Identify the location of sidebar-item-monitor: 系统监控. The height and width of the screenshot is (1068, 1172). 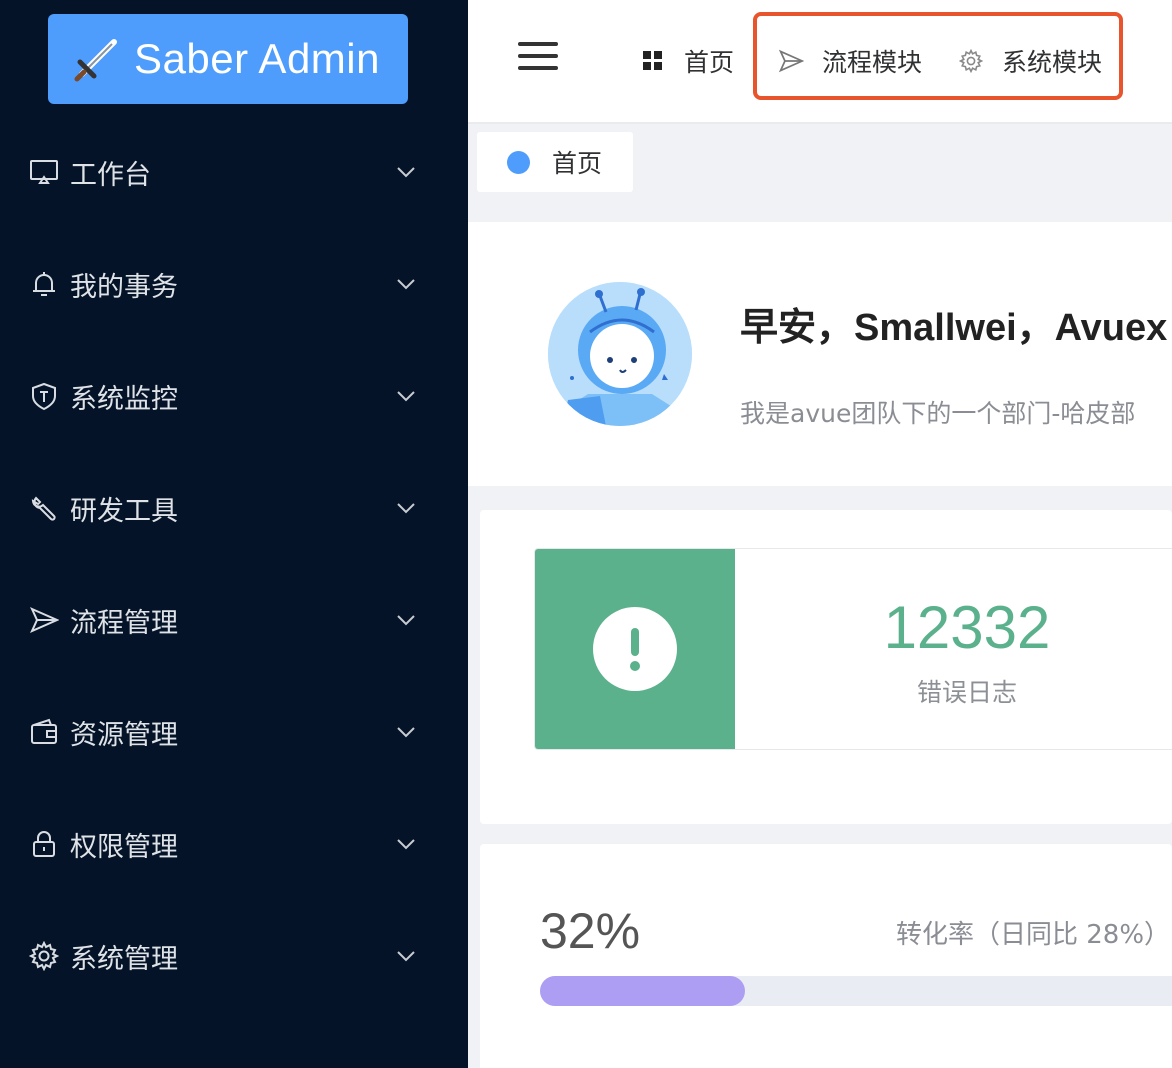
(234, 396).